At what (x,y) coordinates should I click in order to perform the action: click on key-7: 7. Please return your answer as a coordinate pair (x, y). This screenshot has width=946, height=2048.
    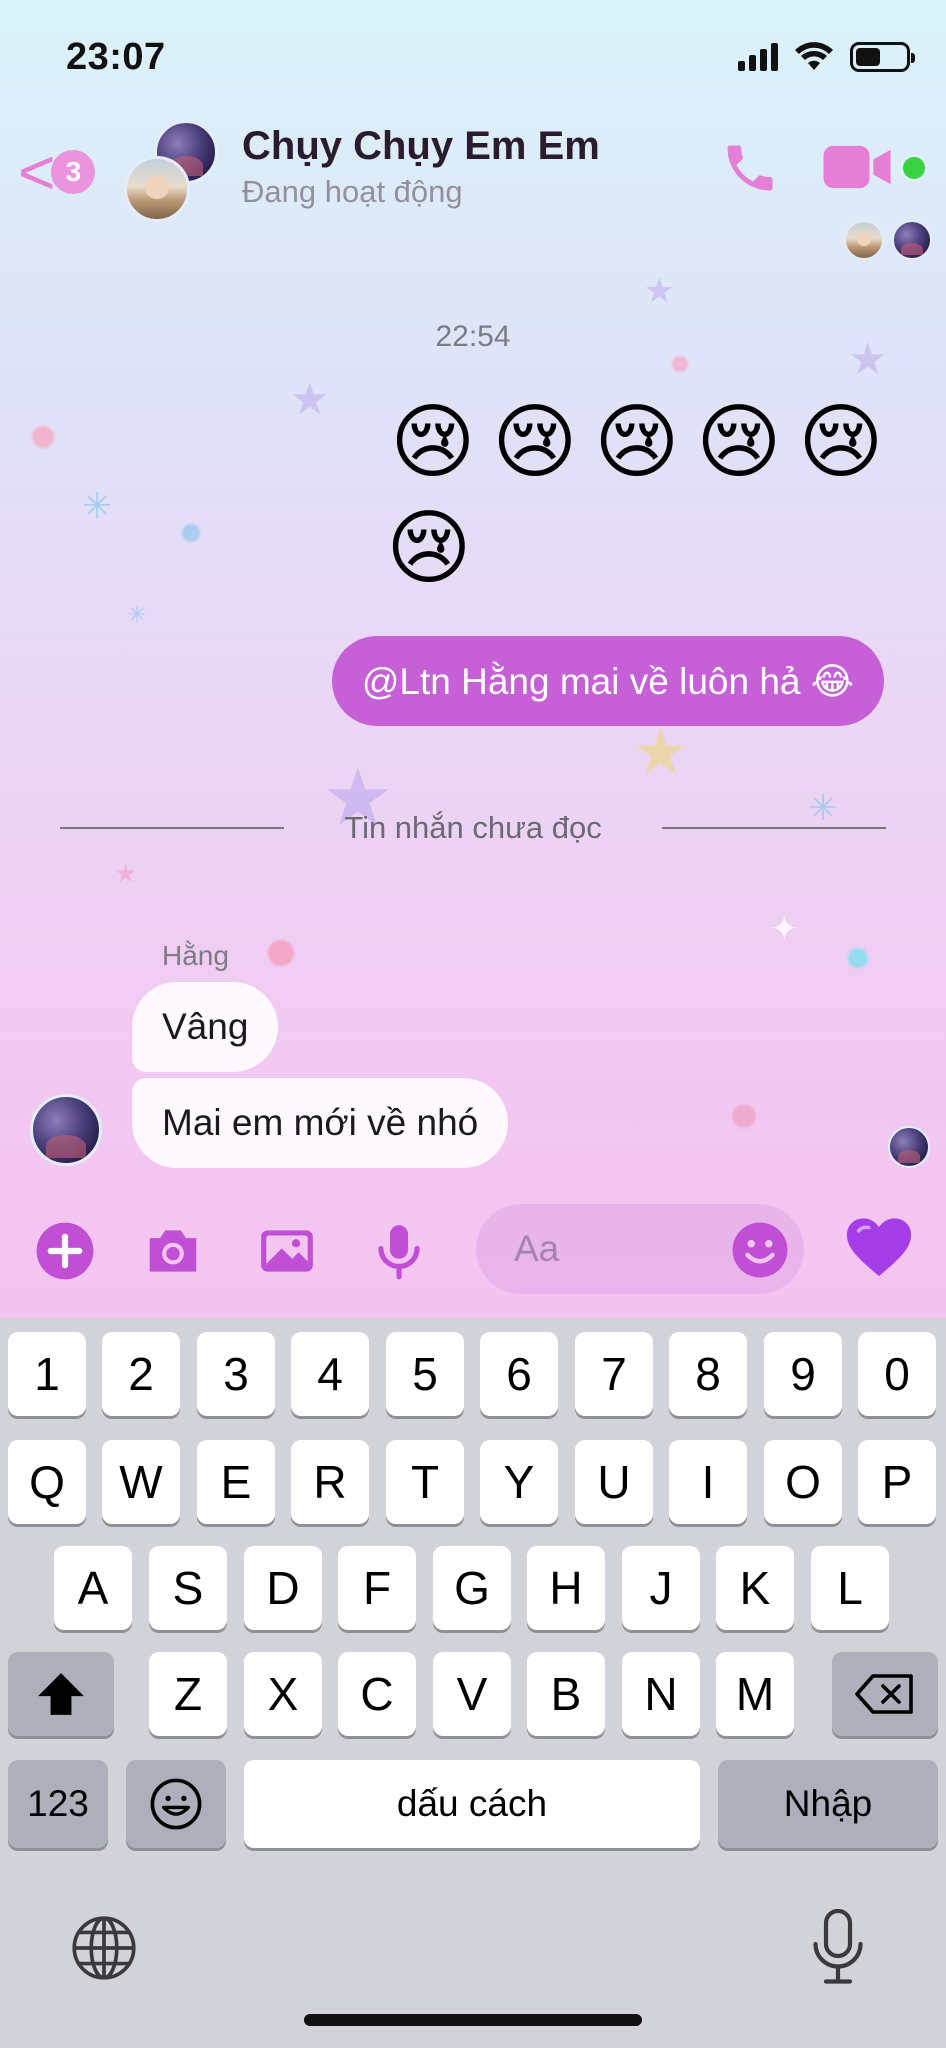
    Looking at the image, I should click on (614, 1374).